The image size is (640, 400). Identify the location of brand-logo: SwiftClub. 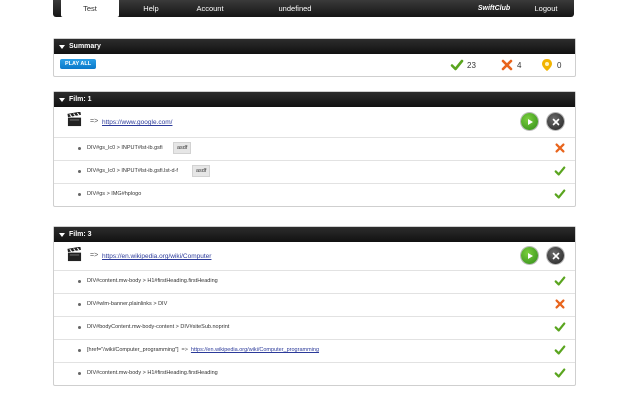
(494, 8).